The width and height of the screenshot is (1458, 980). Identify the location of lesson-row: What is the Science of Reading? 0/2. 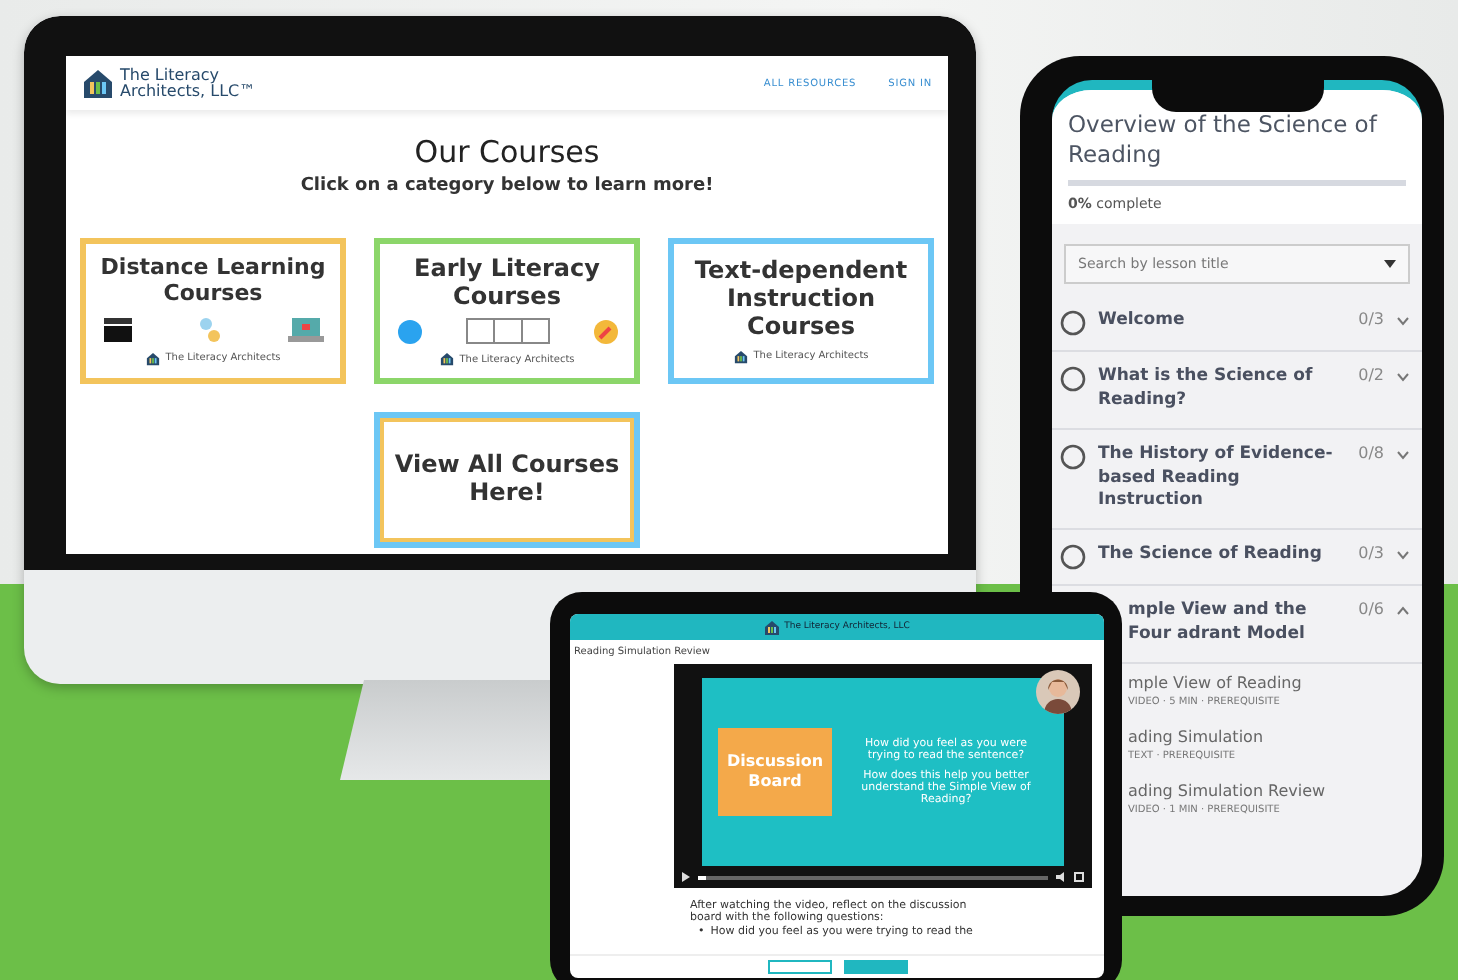
(1237, 390).